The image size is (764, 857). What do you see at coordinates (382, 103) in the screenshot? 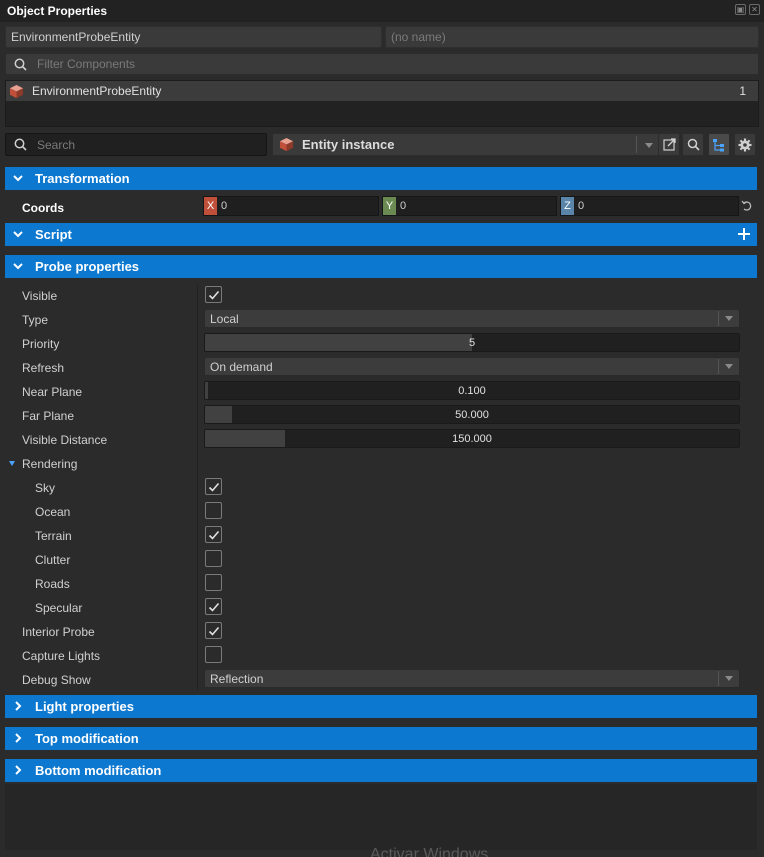
I see `entity-list: EnvironmentProbeEntity 1` at bounding box center [382, 103].